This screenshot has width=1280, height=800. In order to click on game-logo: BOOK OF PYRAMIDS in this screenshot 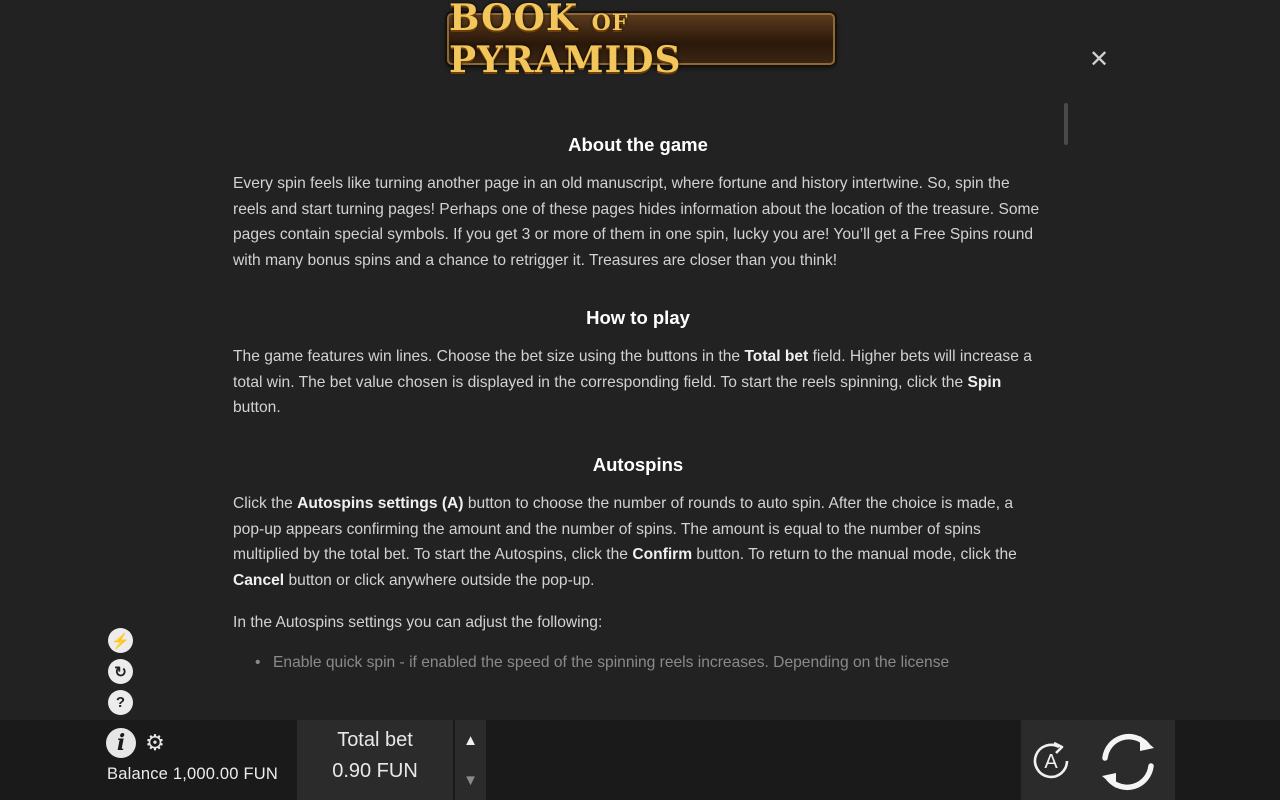, I will do `click(641, 40)`.